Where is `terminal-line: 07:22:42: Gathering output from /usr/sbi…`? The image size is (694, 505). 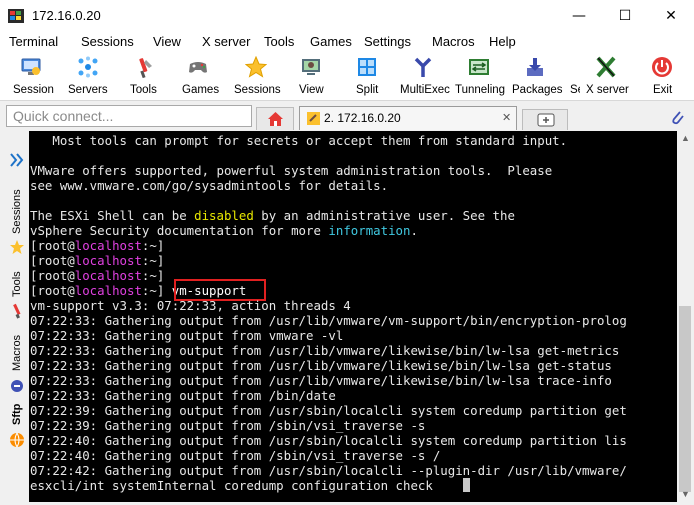 terminal-line: 07:22:42: Gathering output from /usr/sbi… is located at coordinates (328, 470).